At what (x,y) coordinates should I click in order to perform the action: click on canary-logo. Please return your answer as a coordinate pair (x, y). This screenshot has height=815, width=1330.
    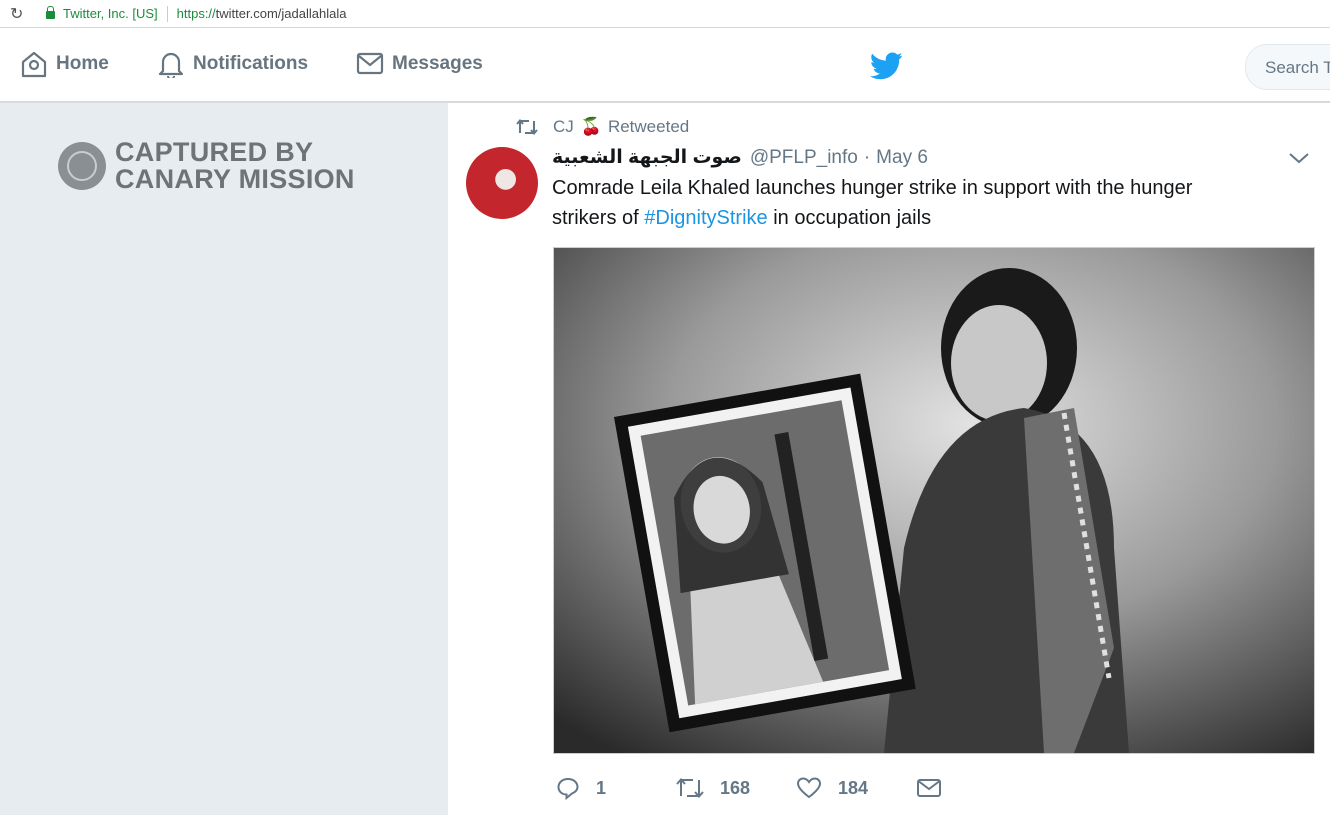
    Looking at the image, I should click on (82, 166).